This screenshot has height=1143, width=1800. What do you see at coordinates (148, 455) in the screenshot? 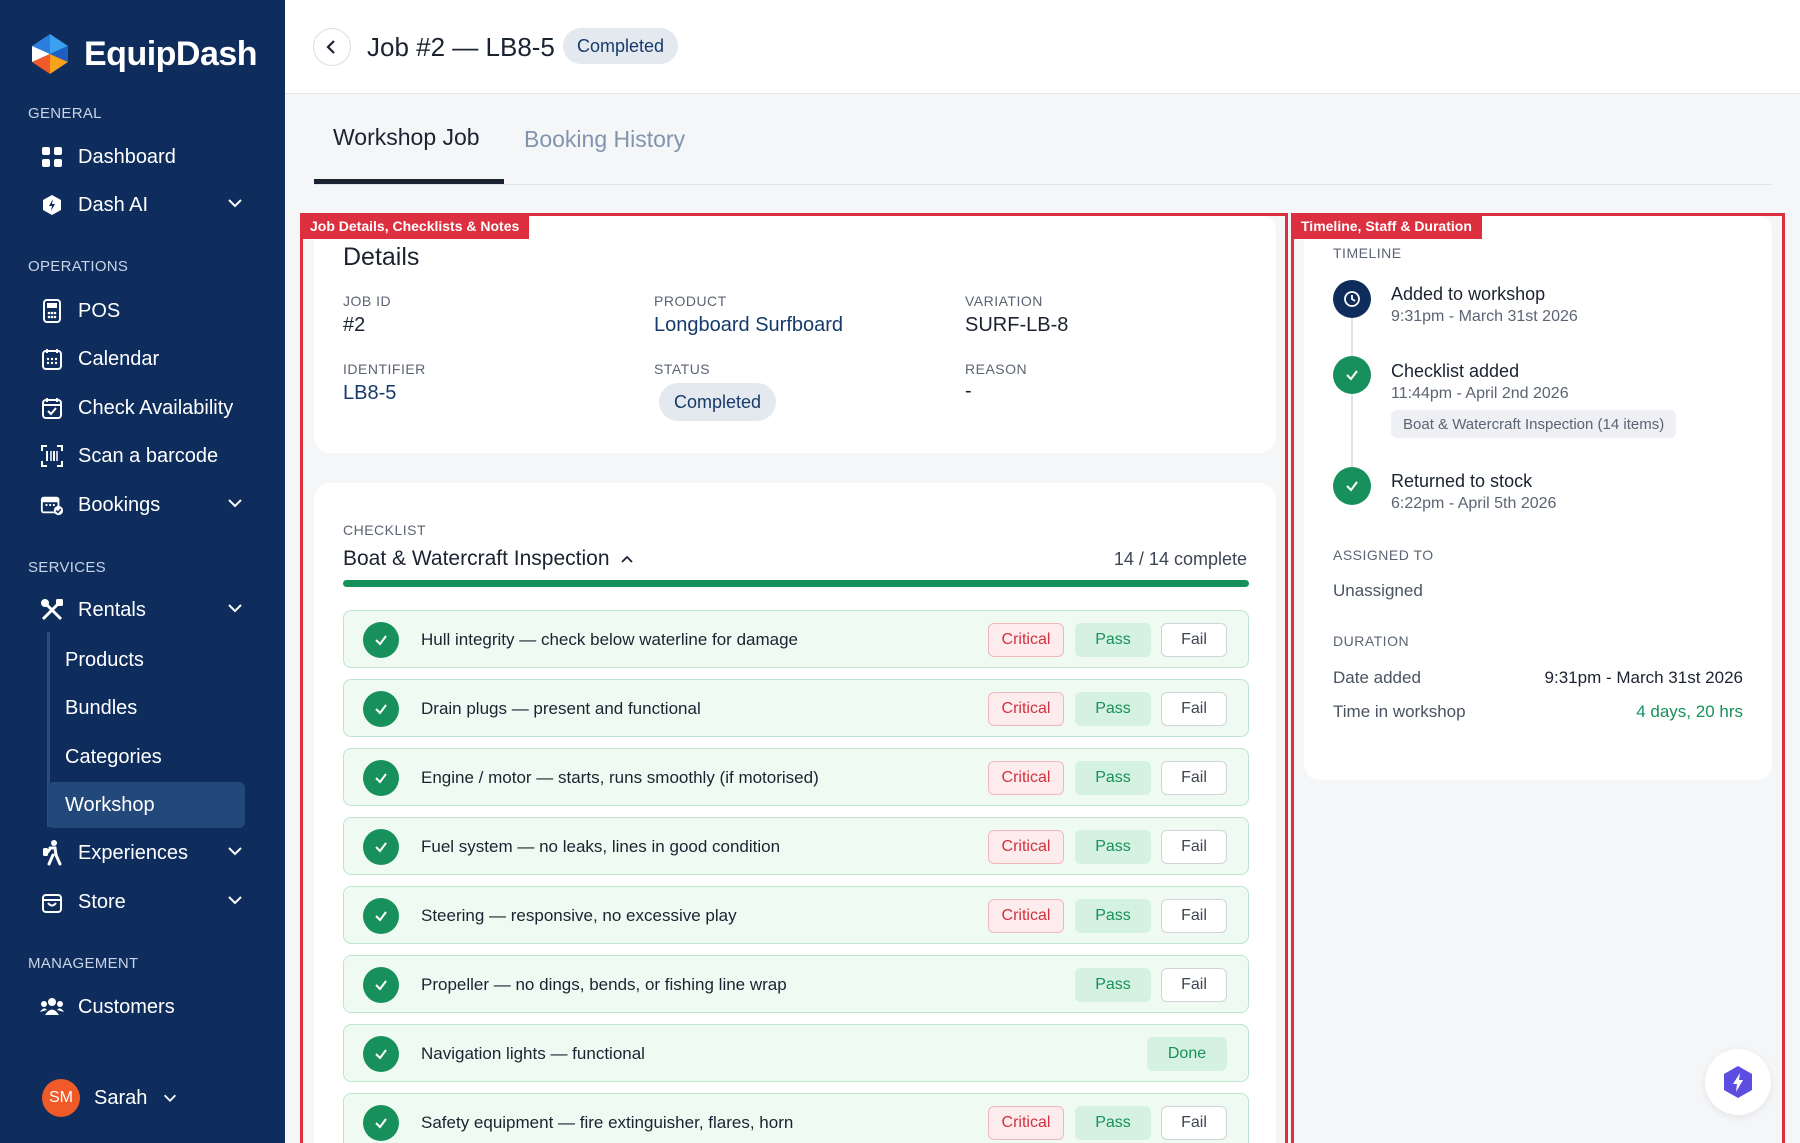
I see `sidebar-item-label: Scan a barcode` at bounding box center [148, 455].